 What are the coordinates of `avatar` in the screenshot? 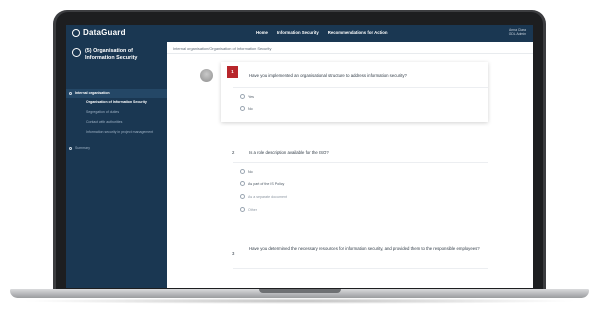 It's located at (206, 75).